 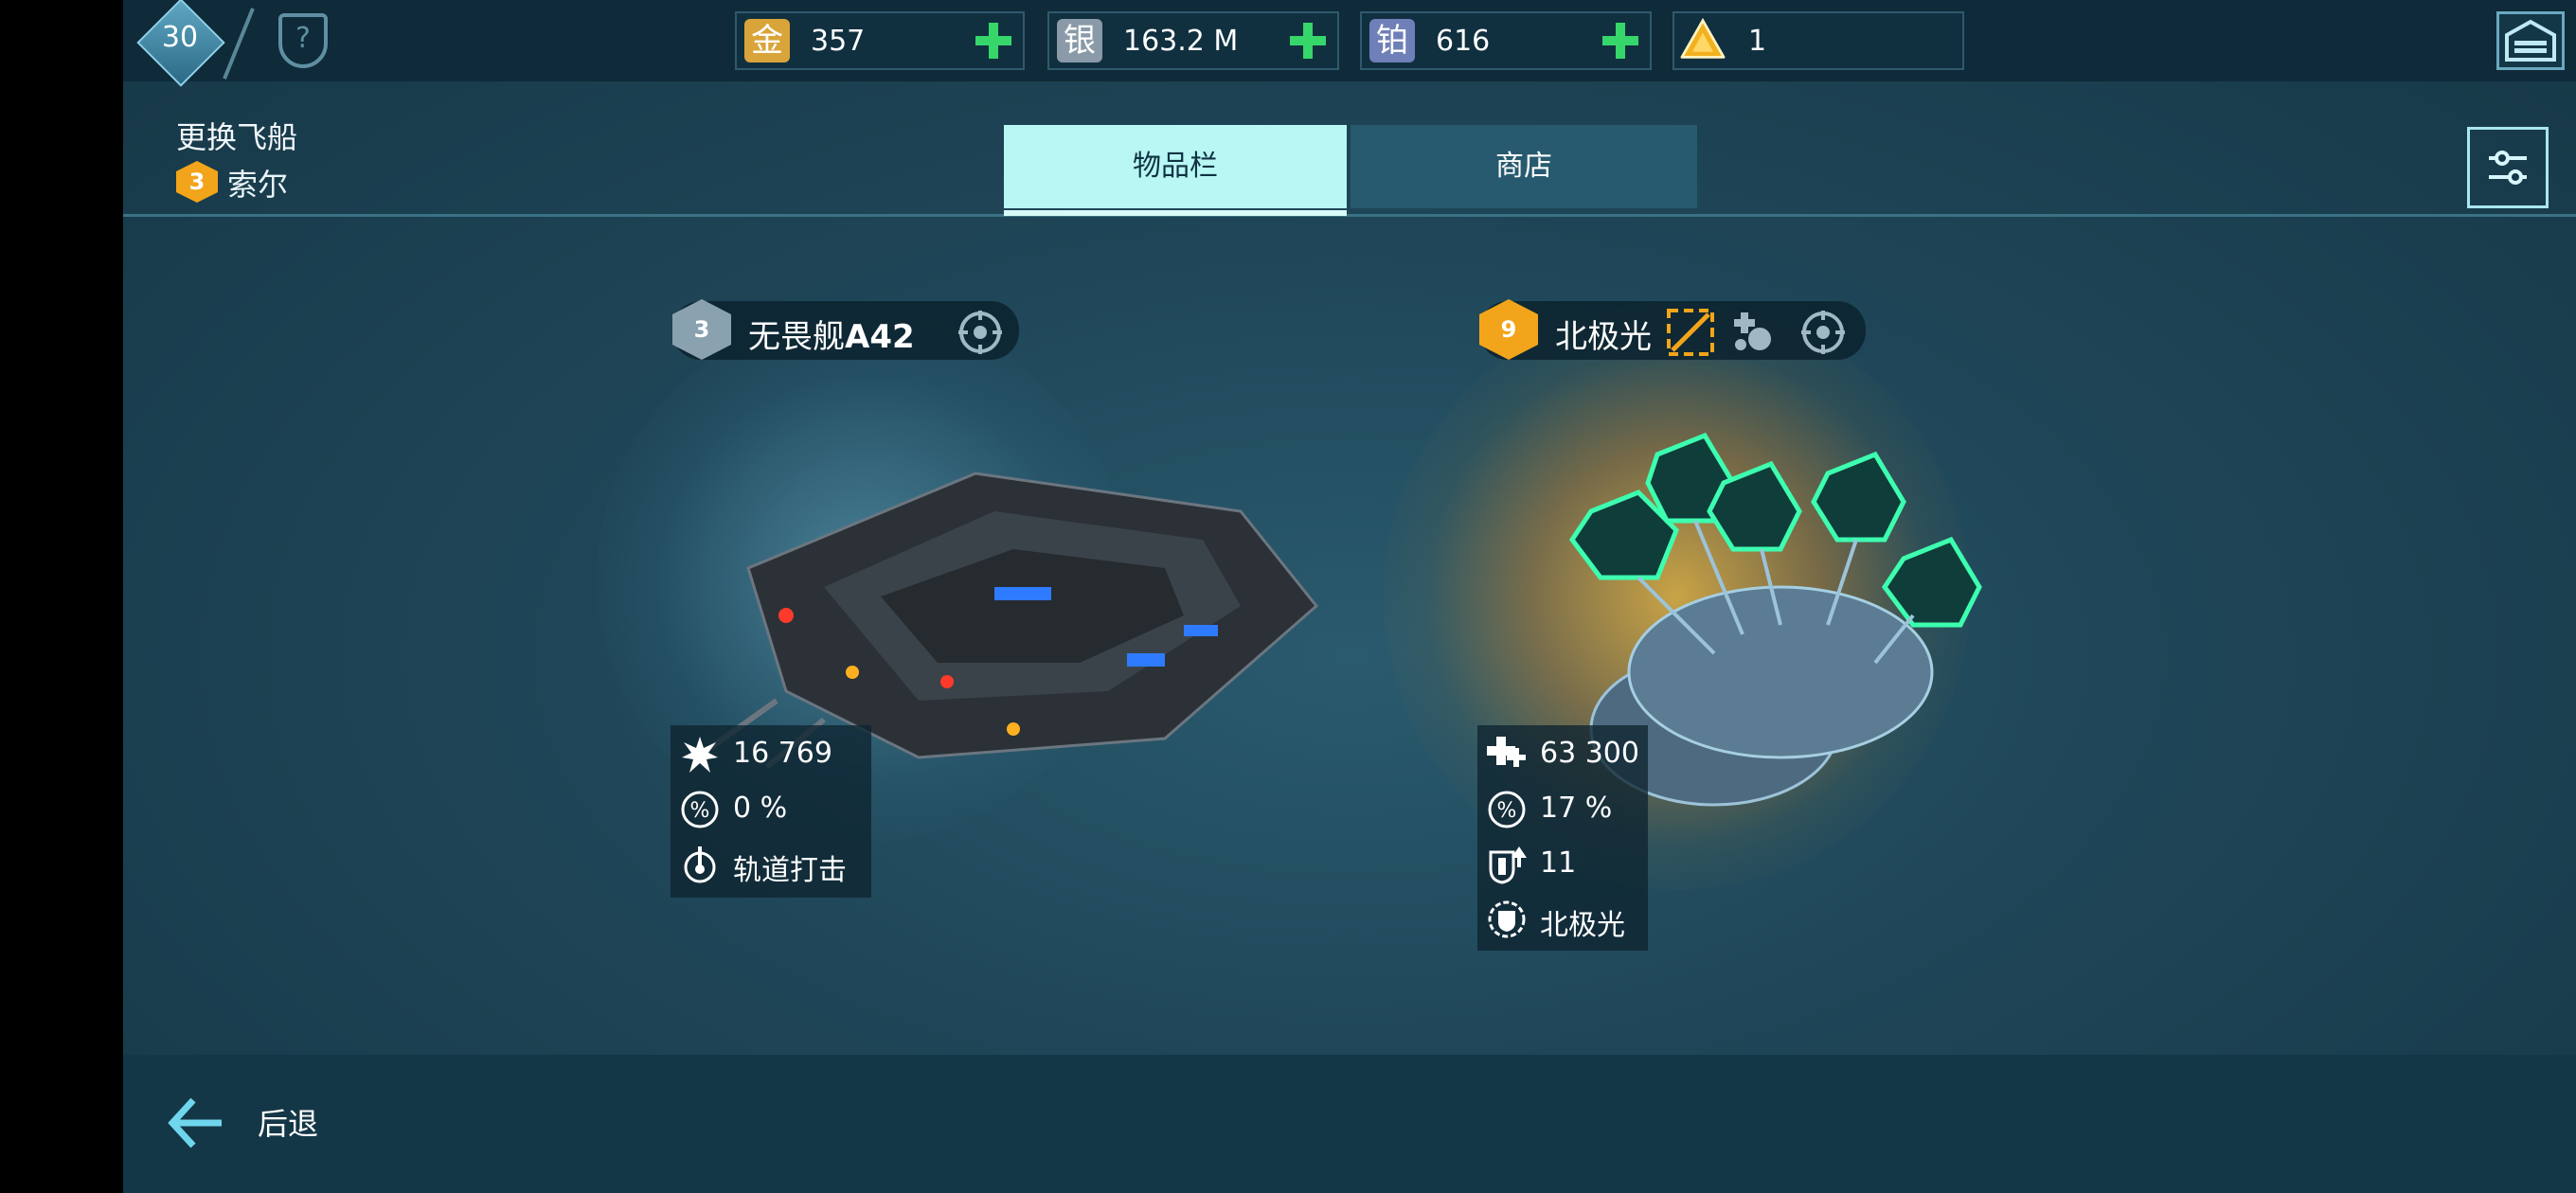 I want to click on silver-resource: 银 163.2 M, so click(x=1193, y=40).